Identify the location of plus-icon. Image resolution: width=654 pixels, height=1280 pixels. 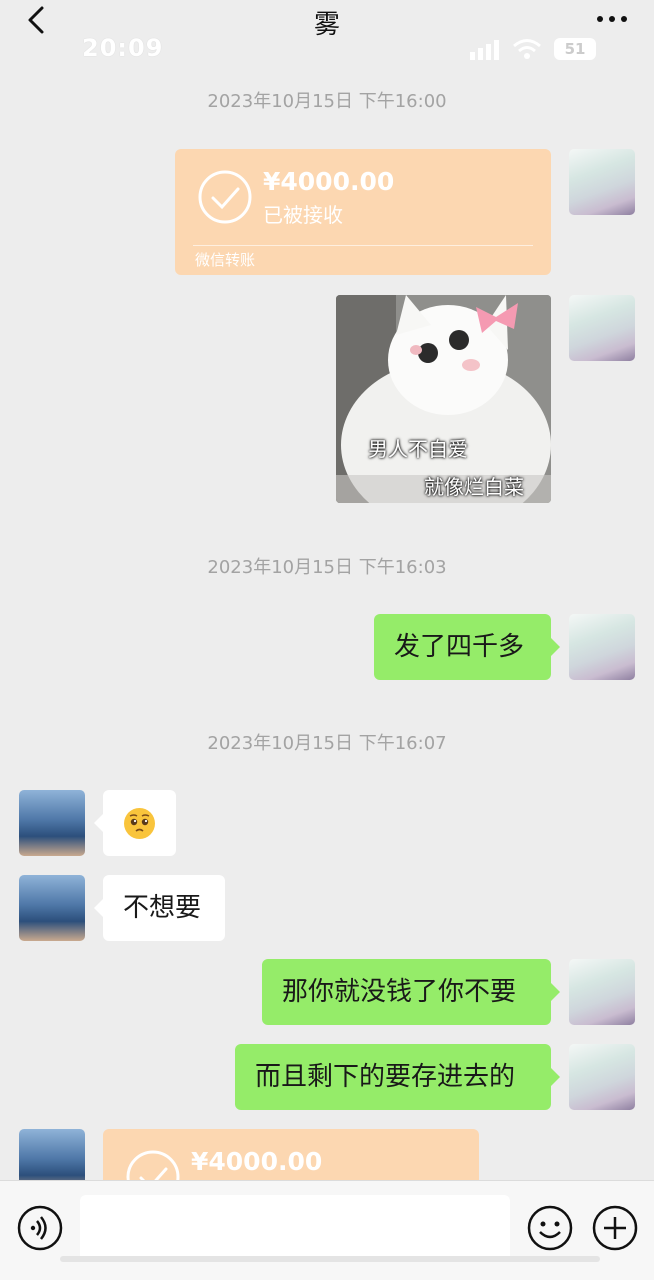
(615, 1228).